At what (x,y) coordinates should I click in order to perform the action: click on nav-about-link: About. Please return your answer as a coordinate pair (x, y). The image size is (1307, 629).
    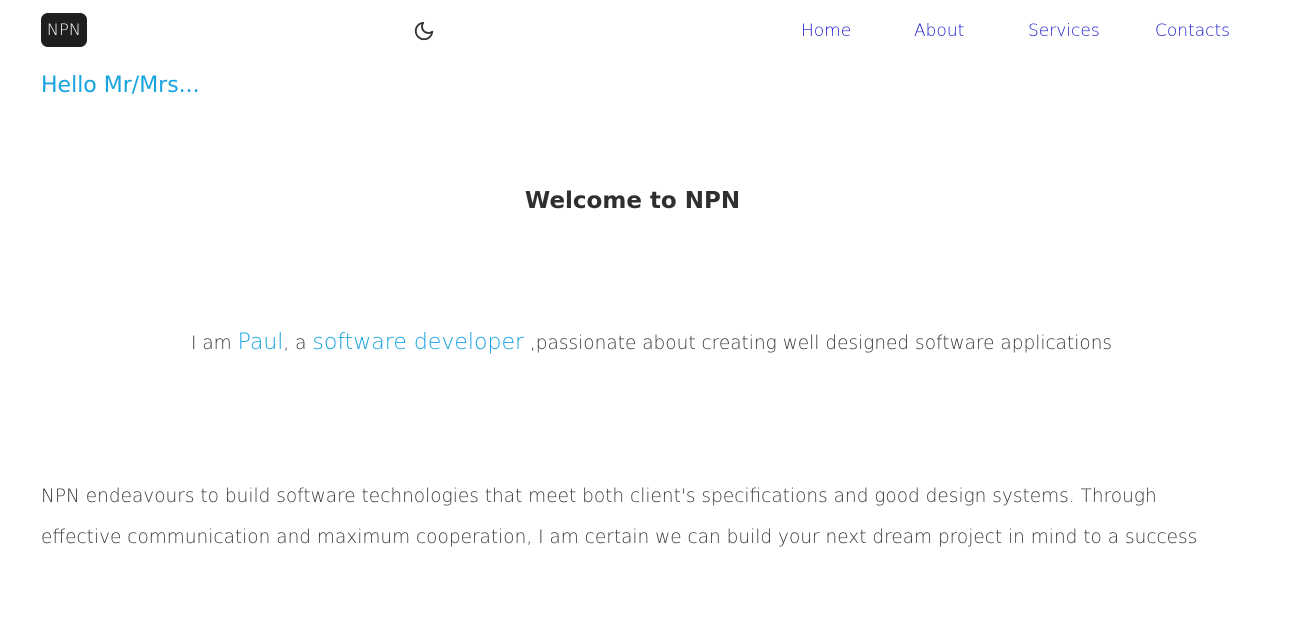
    Looking at the image, I should click on (939, 31).